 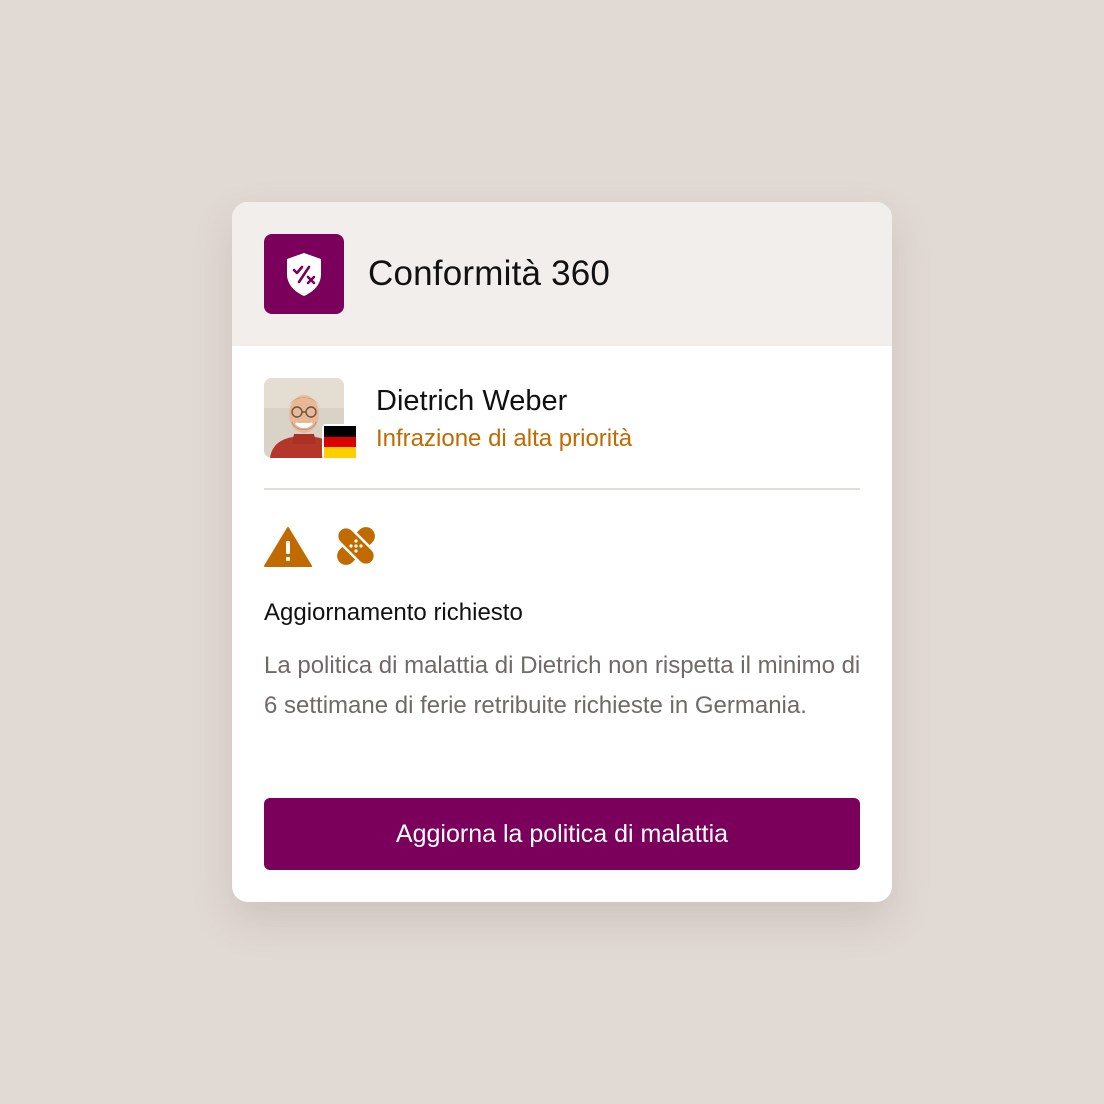 What do you see at coordinates (472, 401) in the screenshot?
I see `user-name: Dietrich Weber` at bounding box center [472, 401].